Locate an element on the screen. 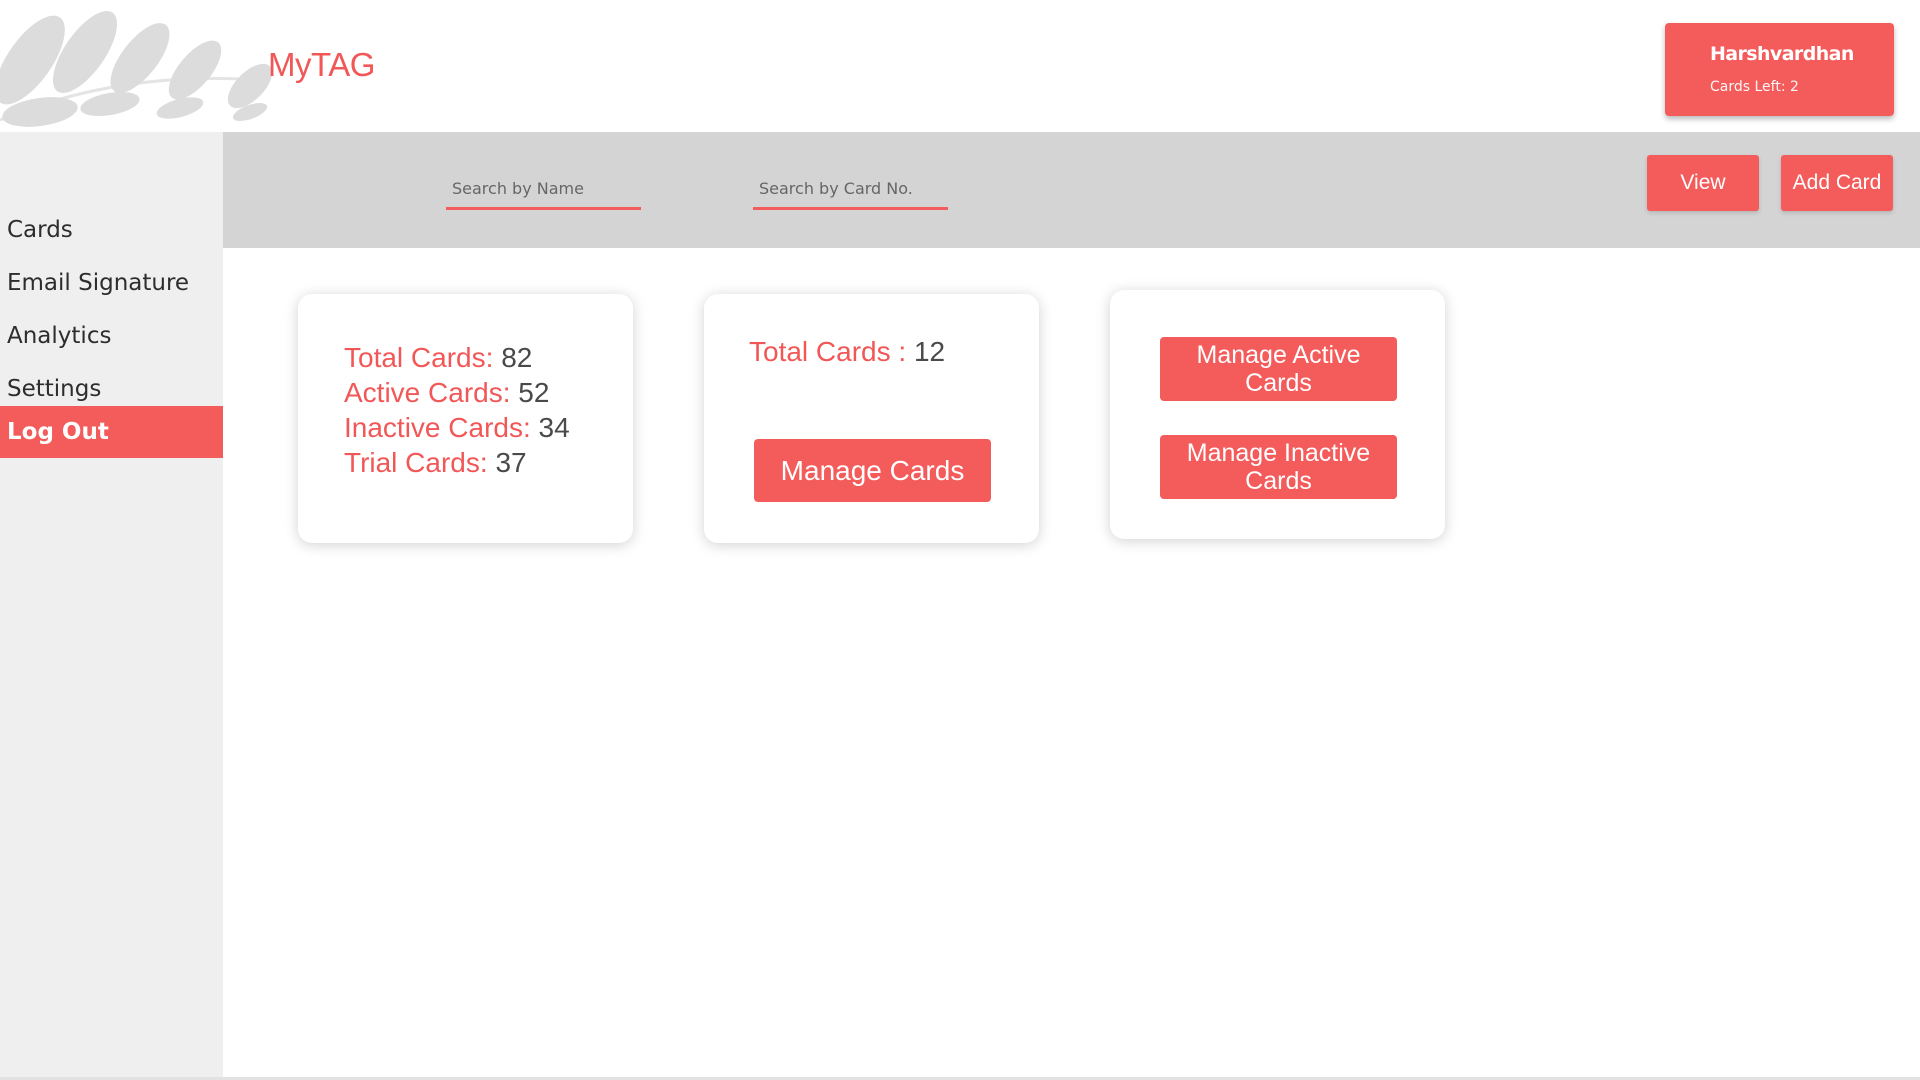  cards-left-text: Cards Left: 2 is located at coordinates (1754, 87).